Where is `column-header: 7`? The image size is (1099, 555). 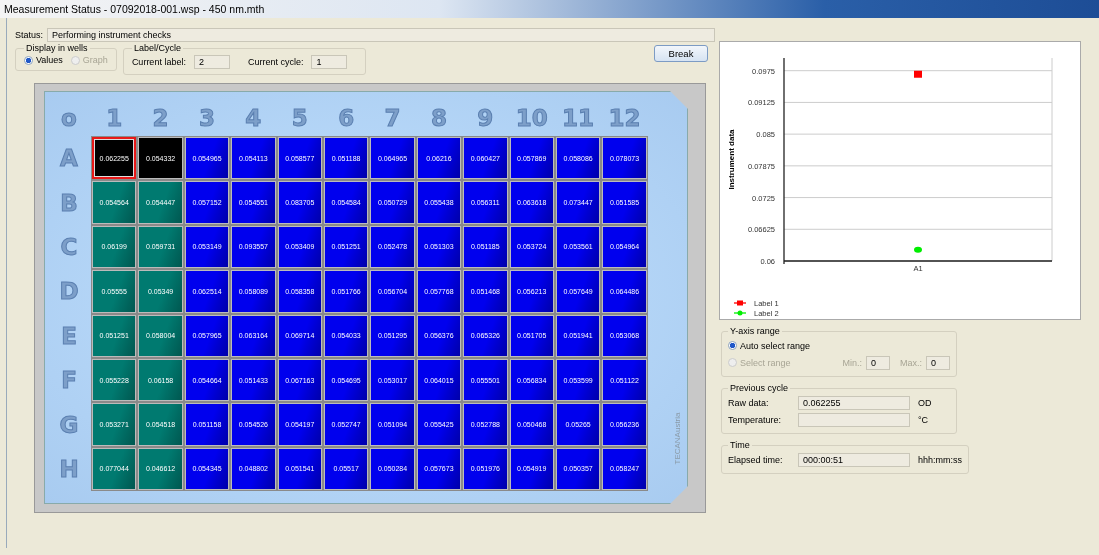
column-header: 7 is located at coordinates (392, 118).